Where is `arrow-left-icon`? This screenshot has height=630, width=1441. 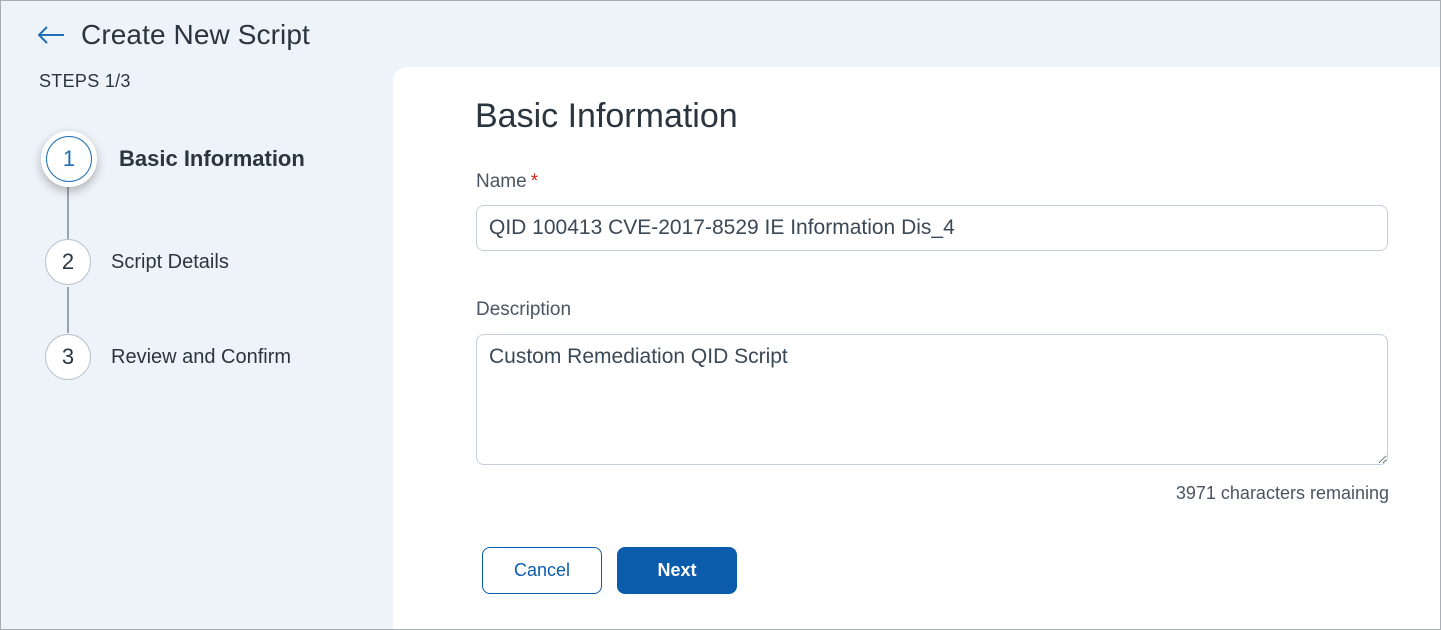
arrow-left-icon is located at coordinates (51, 35).